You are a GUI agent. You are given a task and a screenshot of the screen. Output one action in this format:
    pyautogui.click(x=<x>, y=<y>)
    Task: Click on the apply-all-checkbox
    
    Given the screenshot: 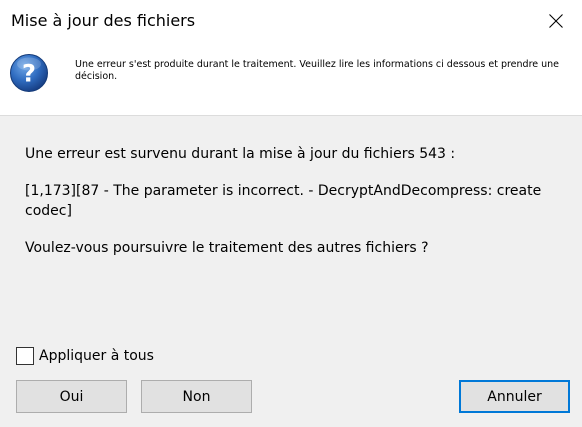 What is the action you would take?
    pyautogui.click(x=25, y=356)
    